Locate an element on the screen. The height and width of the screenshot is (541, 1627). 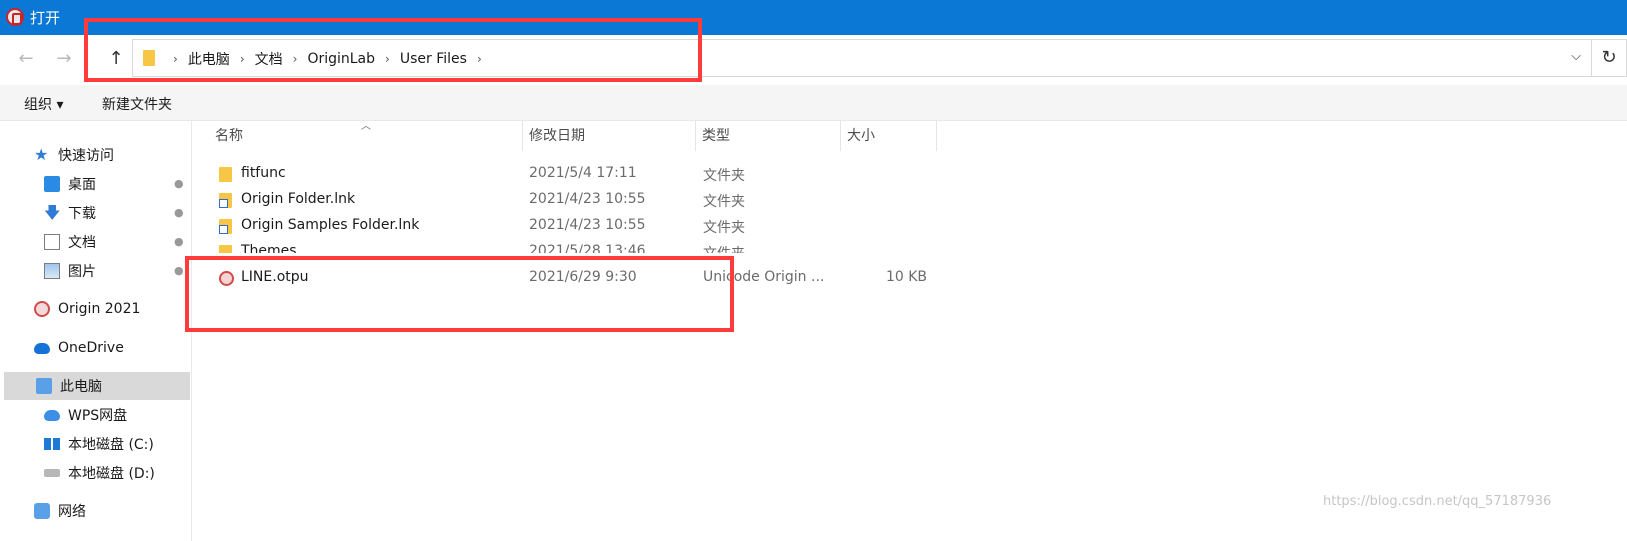
table-row: fitfunc 2021/5/4 17:11 文件夹 is located at coordinates (573, 174).